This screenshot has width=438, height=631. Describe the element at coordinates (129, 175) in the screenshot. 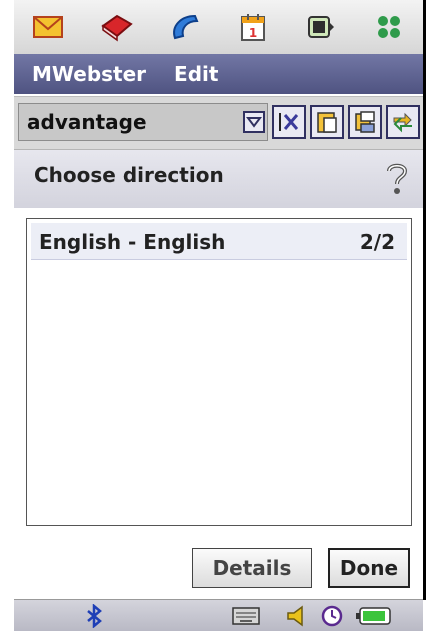

I see `dialog-title: Choose direction` at that location.